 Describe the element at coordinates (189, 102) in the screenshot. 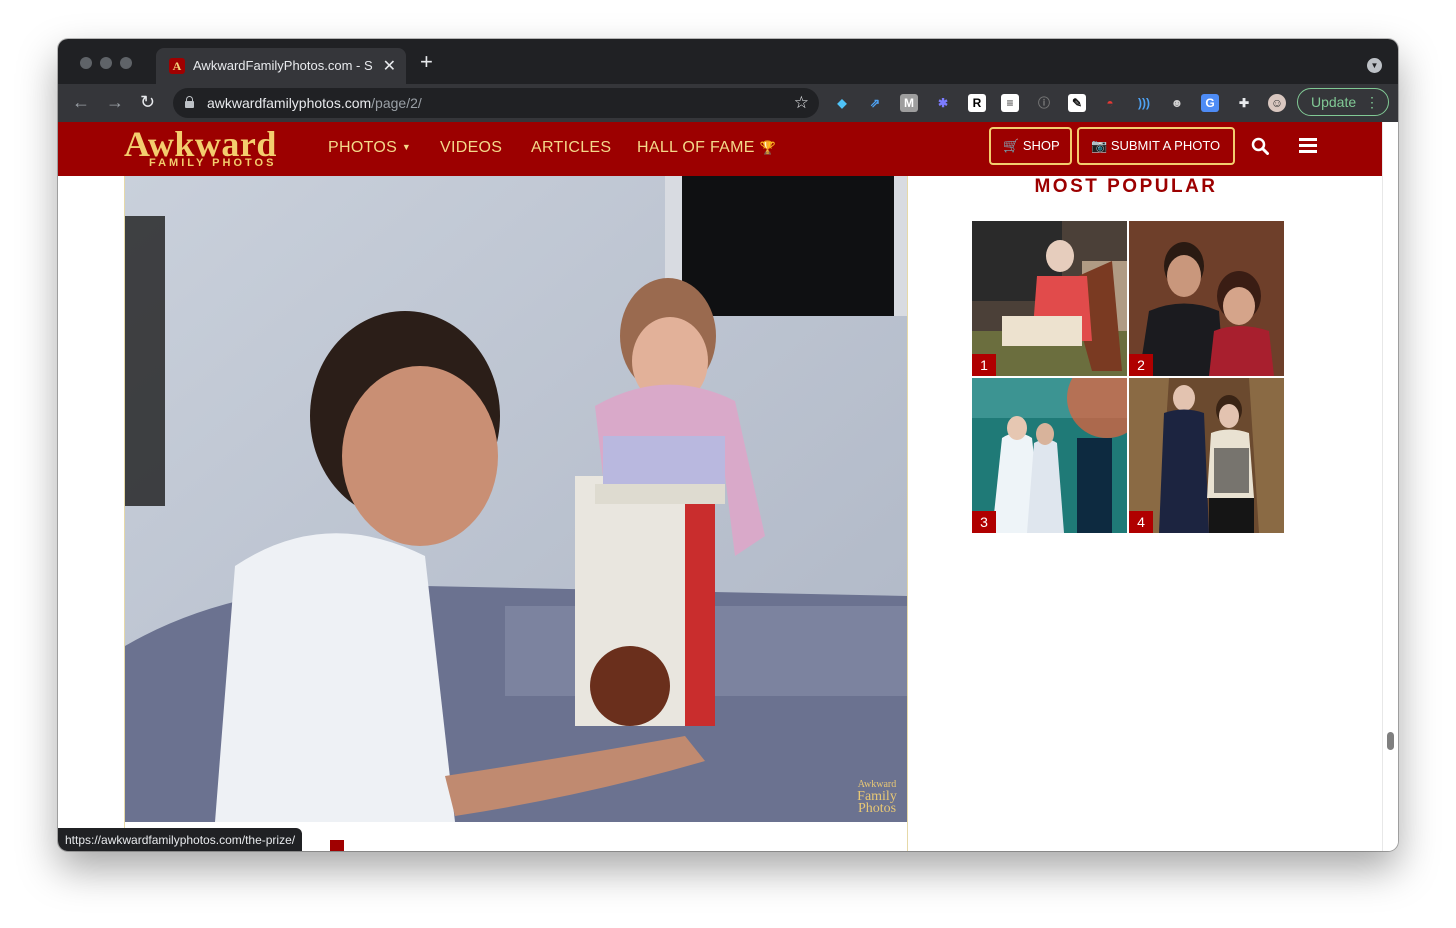

I see `lock-icon` at that location.